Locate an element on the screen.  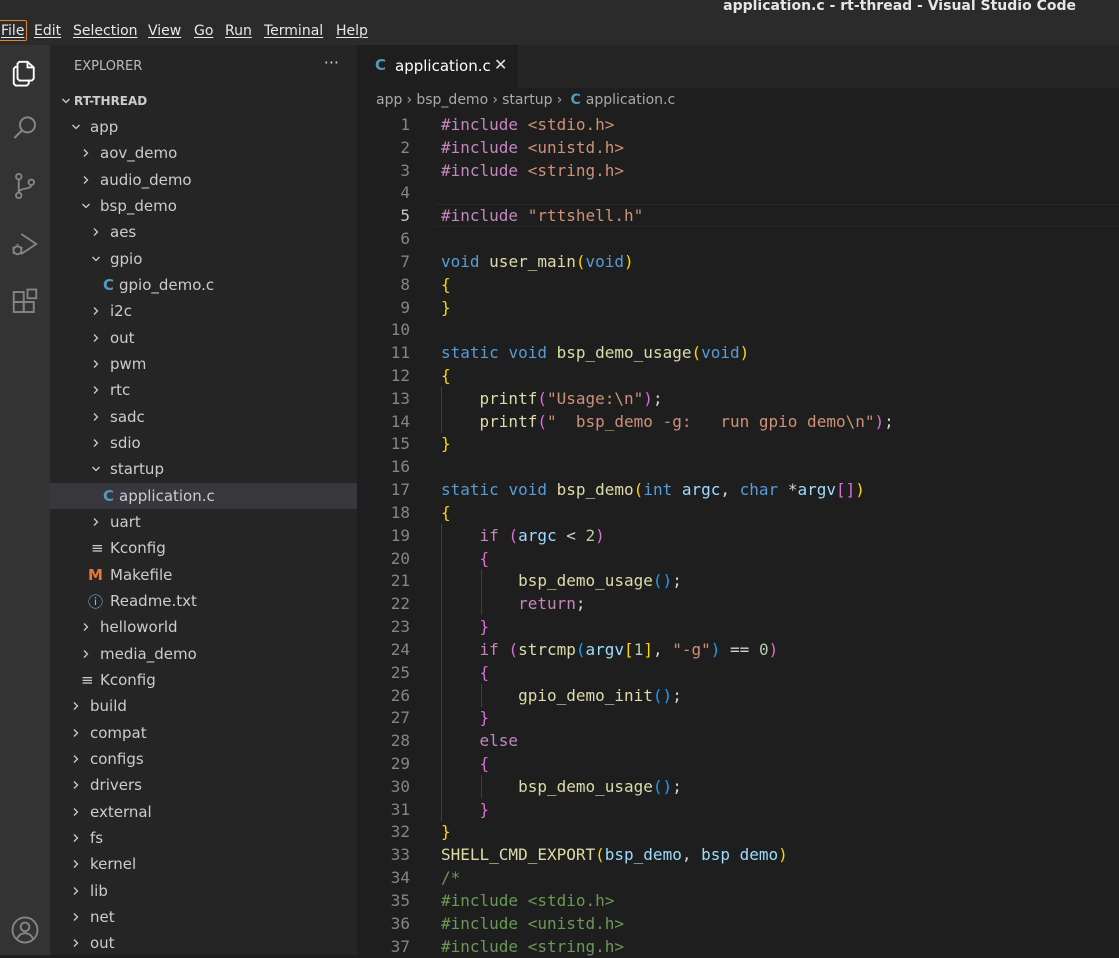
list-file-icon: ≡ is located at coordinates (87, 680).